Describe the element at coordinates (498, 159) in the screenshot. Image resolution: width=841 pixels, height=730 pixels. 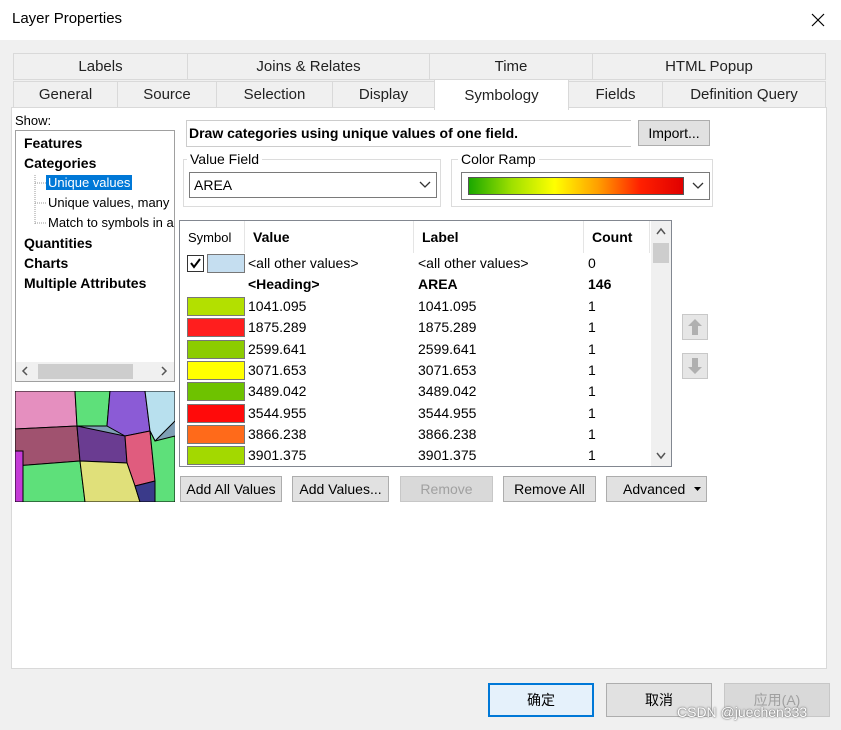
I see `color-ramp-label: Color Ramp` at that location.